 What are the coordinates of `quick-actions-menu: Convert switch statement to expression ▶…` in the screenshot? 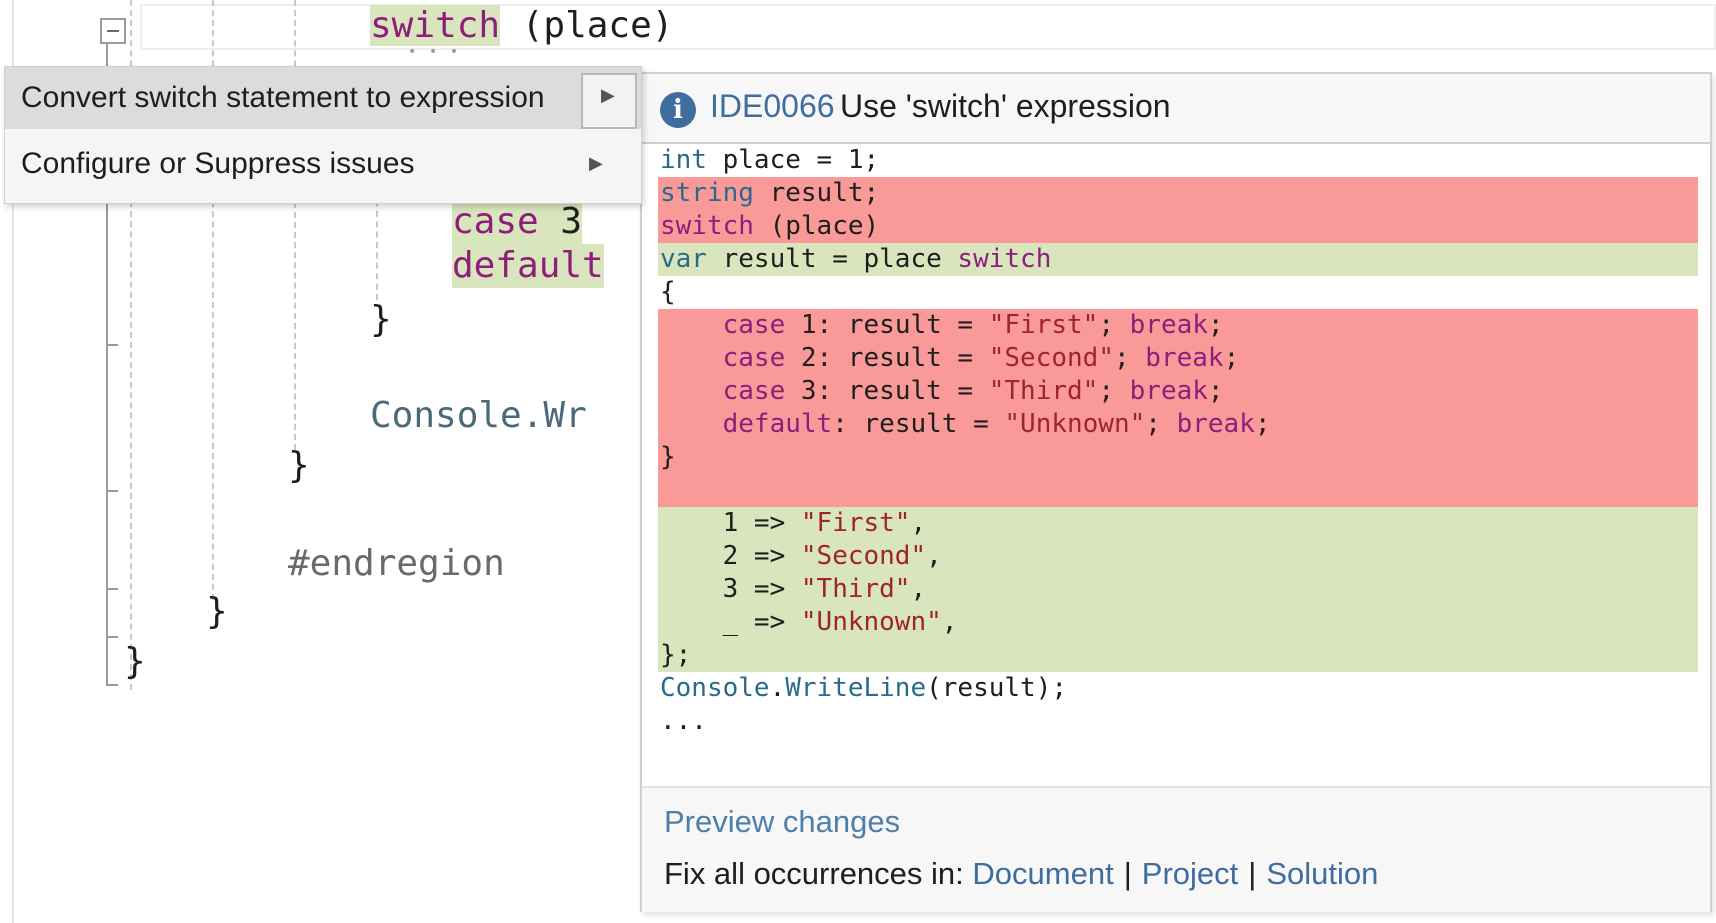 It's located at (323, 135).